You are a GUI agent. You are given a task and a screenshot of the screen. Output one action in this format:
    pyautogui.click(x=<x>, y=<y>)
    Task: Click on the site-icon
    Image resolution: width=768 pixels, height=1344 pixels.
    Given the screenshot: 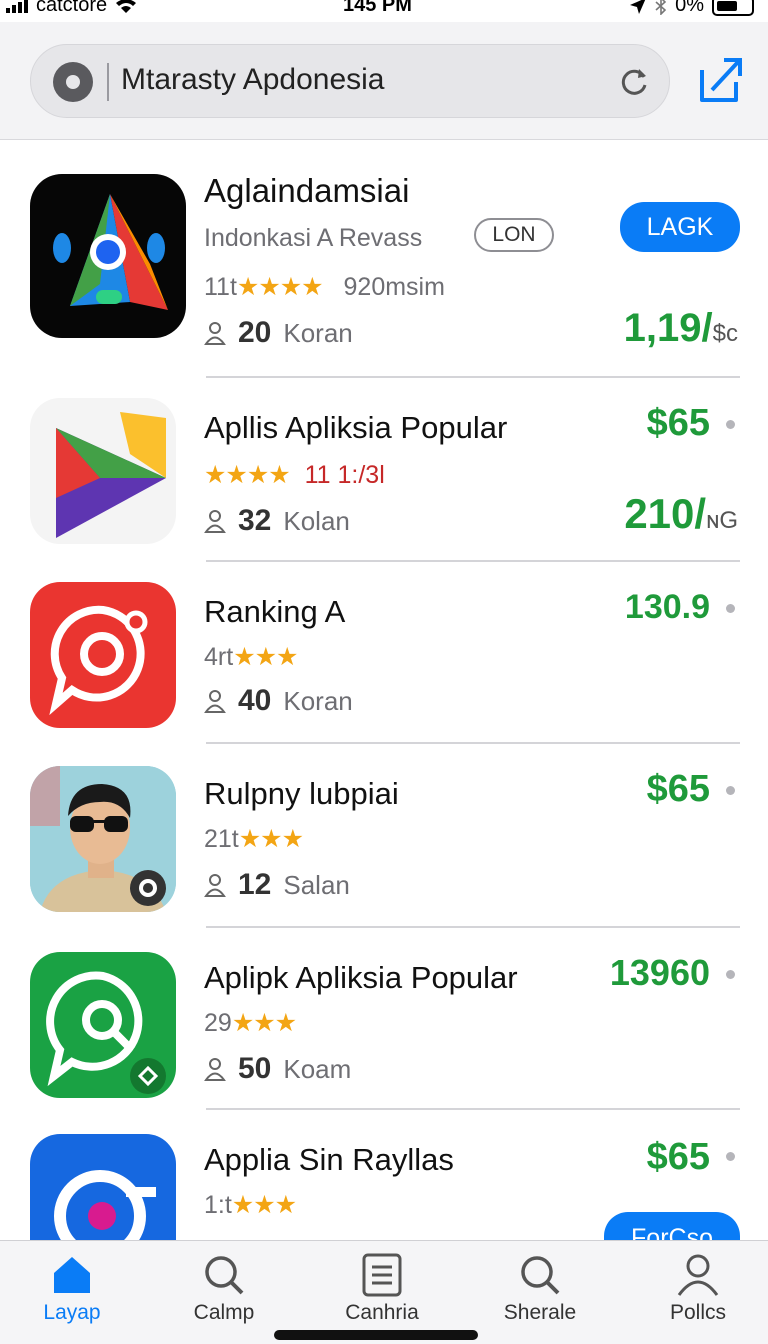 What is the action you would take?
    pyautogui.click(x=73, y=82)
    